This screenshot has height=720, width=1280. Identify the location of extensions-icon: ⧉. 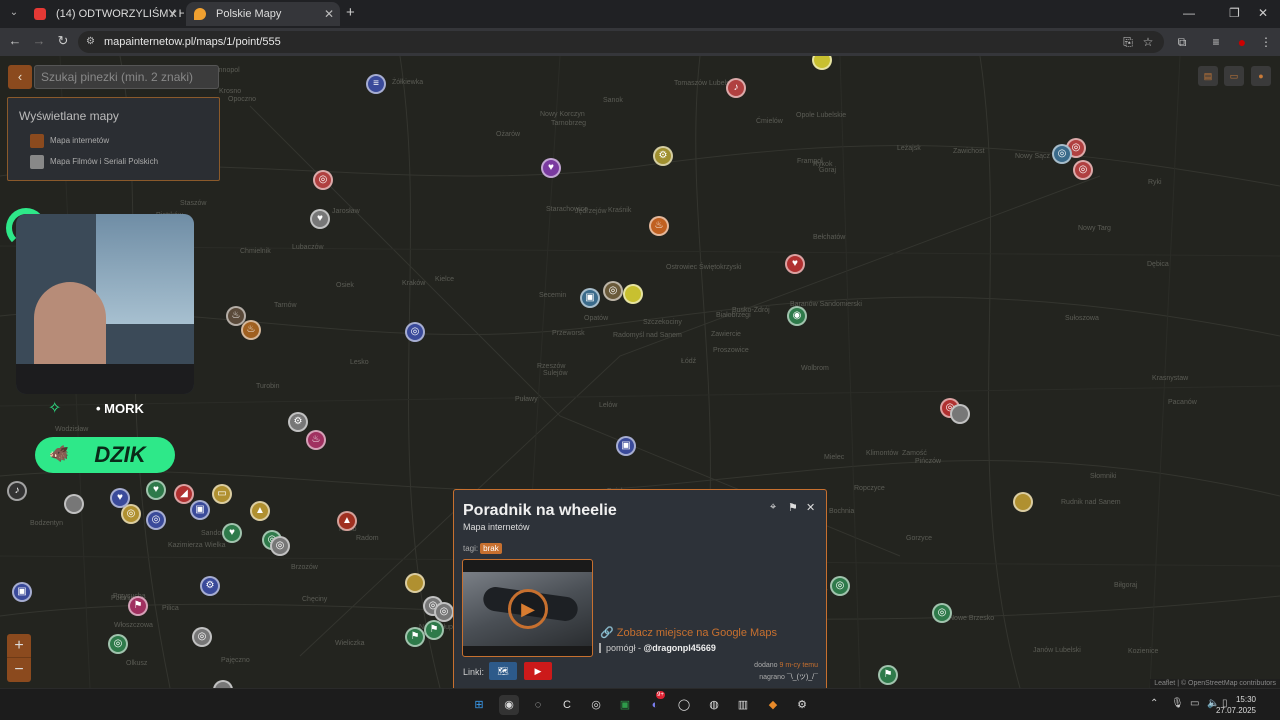
(1182, 42).